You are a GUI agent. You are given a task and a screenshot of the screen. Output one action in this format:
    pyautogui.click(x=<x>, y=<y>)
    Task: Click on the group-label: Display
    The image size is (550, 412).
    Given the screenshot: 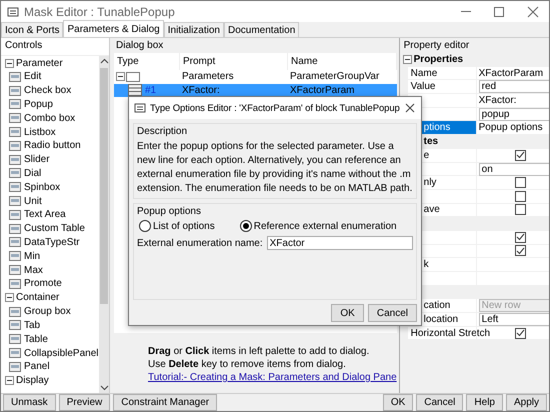 What is the action you would take?
    pyautogui.click(x=32, y=380)
    